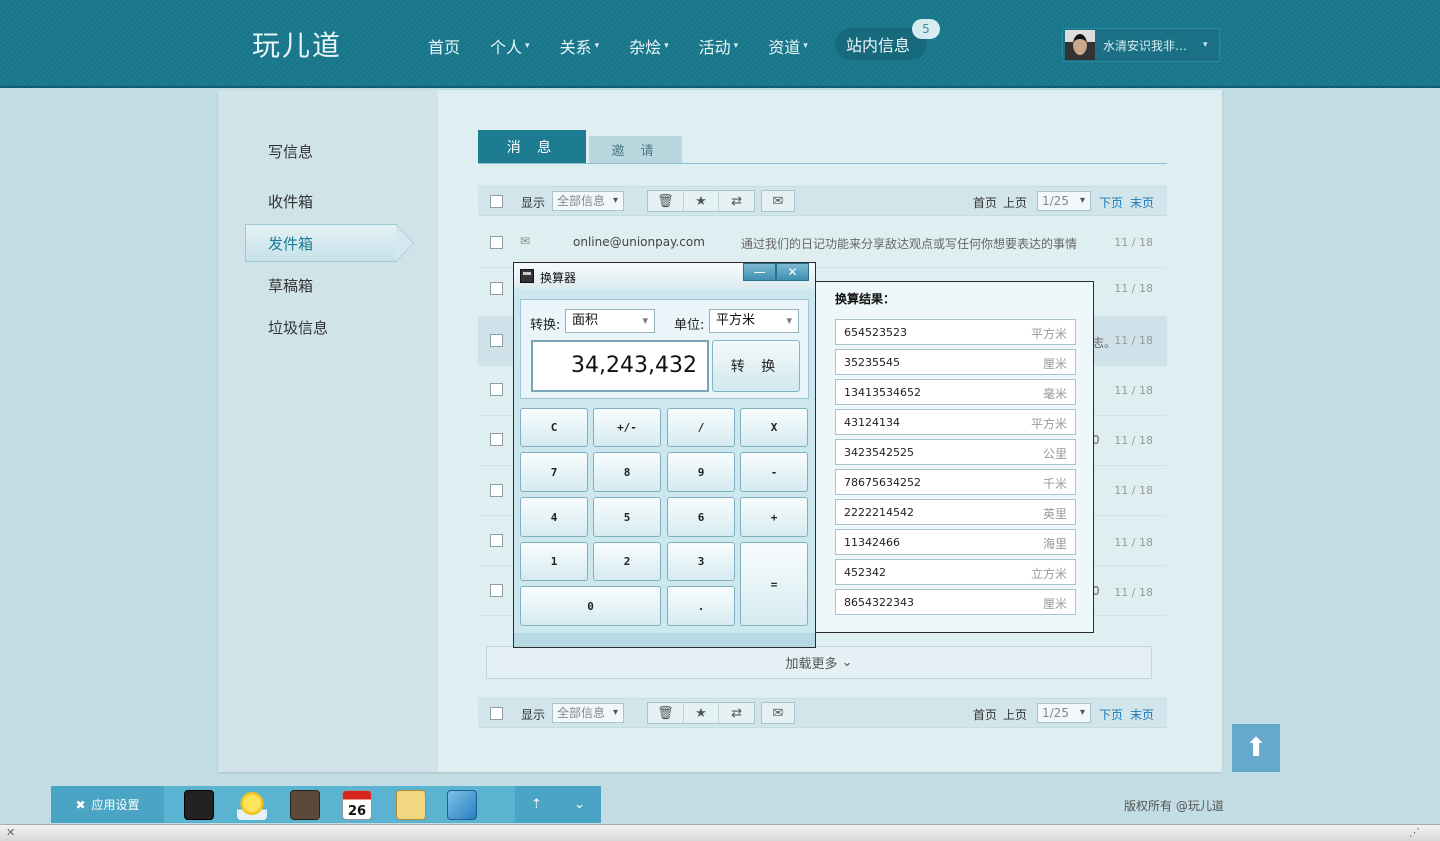  Describe the element at coordinates (701, 561) in the screenshot. I see `key-3: 3` at that location.